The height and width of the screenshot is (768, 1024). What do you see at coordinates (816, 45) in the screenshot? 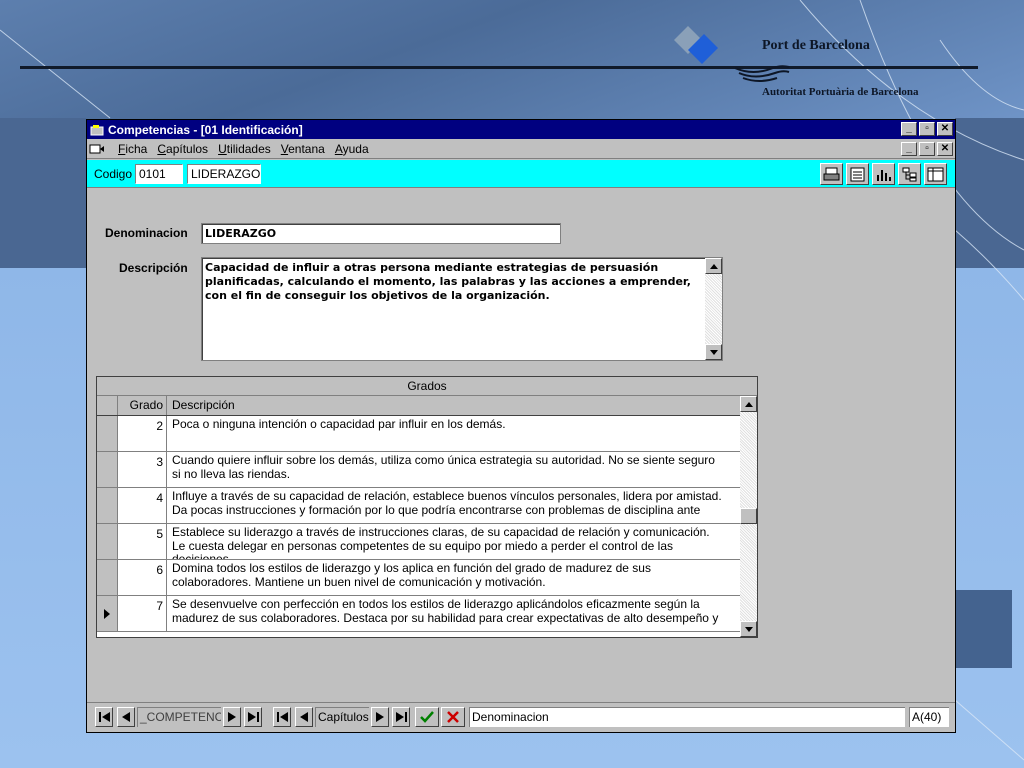
I see `brand-title: Port de Barcelona` at bounding box center [816, 45].